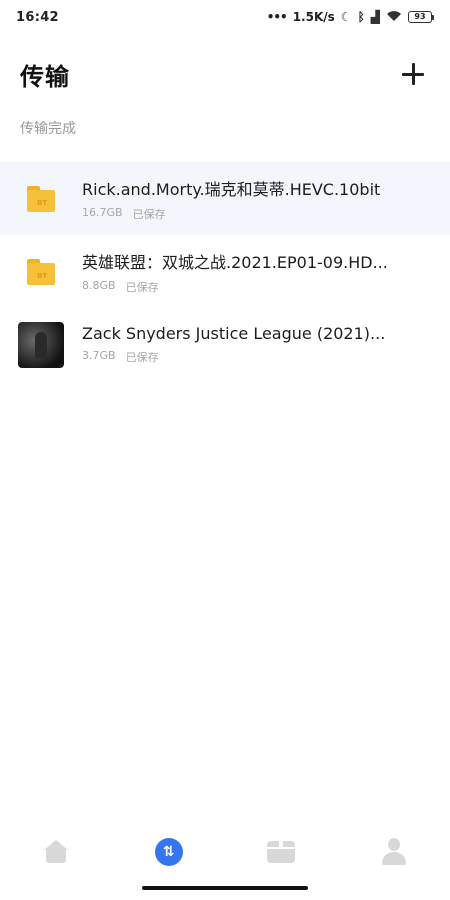 Image resolution: width=450 pixels, height=900 pixels. I want to click on status-indicators: ••• 1.5K/s ☾ ᛒ ▟ 93, so click(350, 17).